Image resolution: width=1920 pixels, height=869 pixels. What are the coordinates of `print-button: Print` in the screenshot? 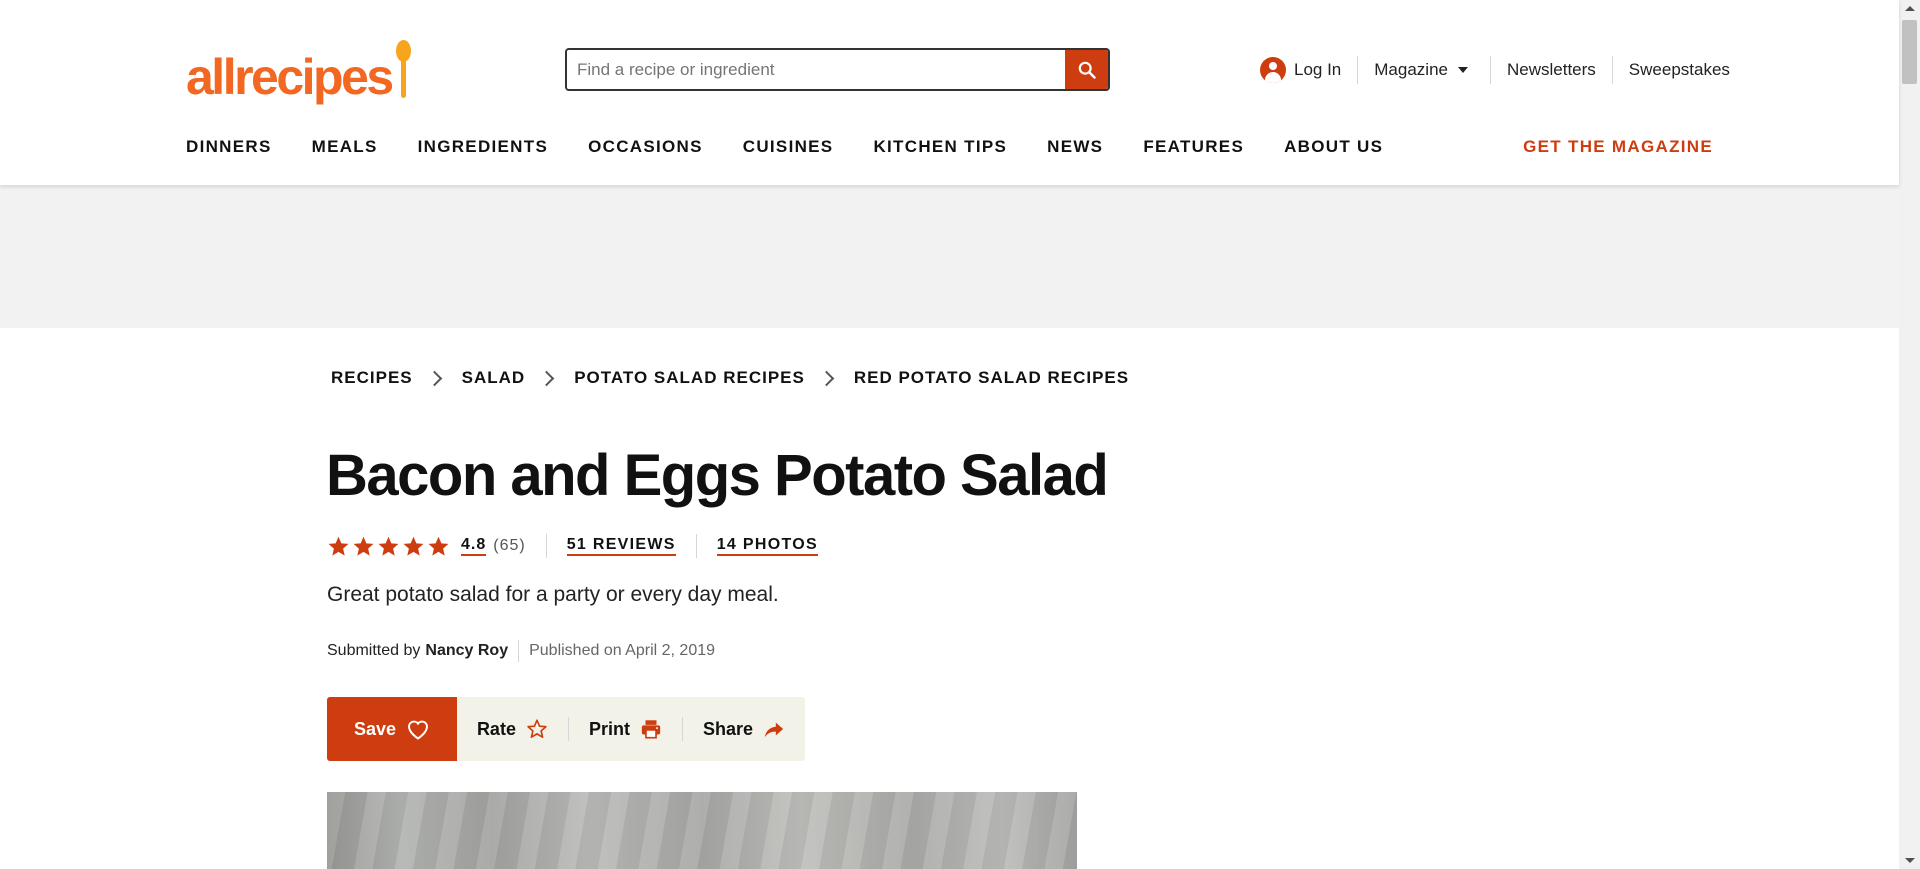 It's located at (625, 729).